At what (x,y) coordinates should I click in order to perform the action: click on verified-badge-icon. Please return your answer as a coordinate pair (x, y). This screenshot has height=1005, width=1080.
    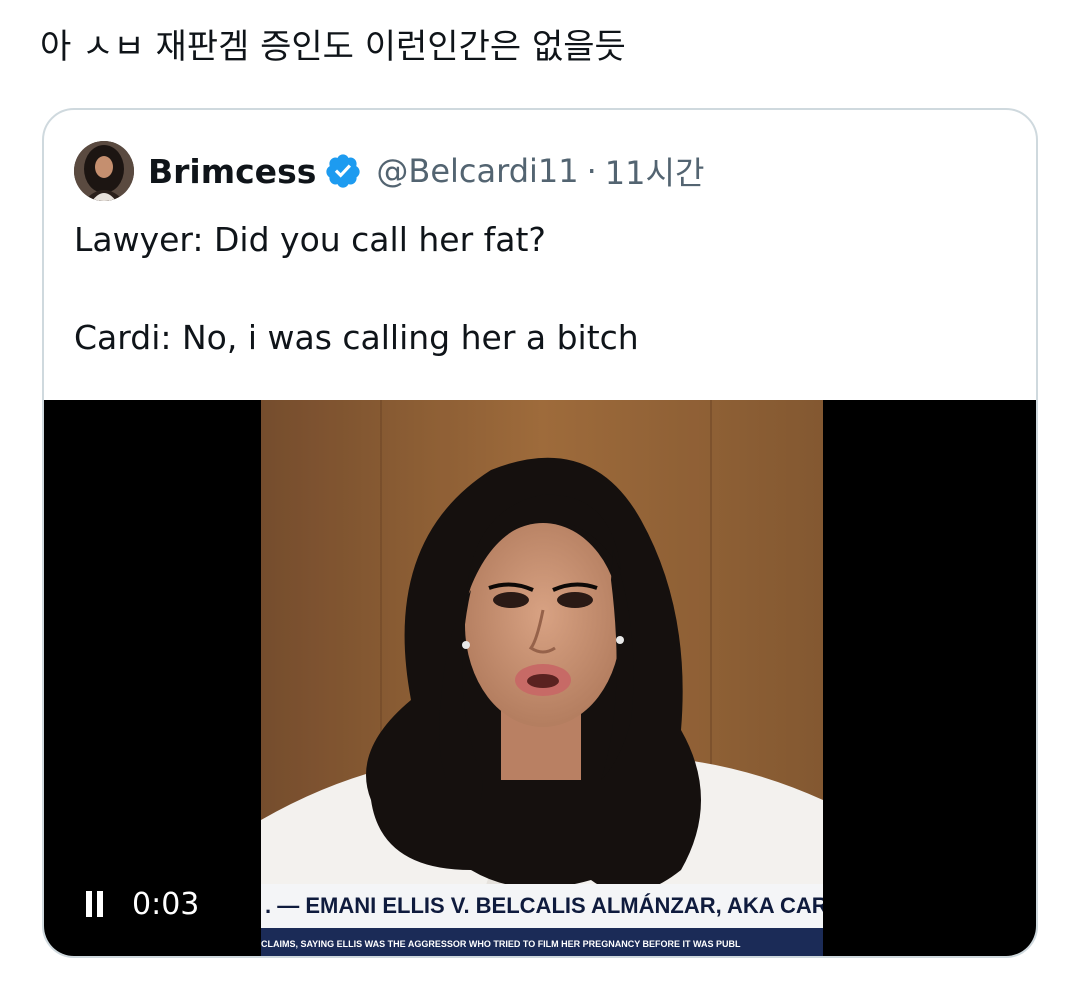
    Looking at the image, I should click on (343, 171).